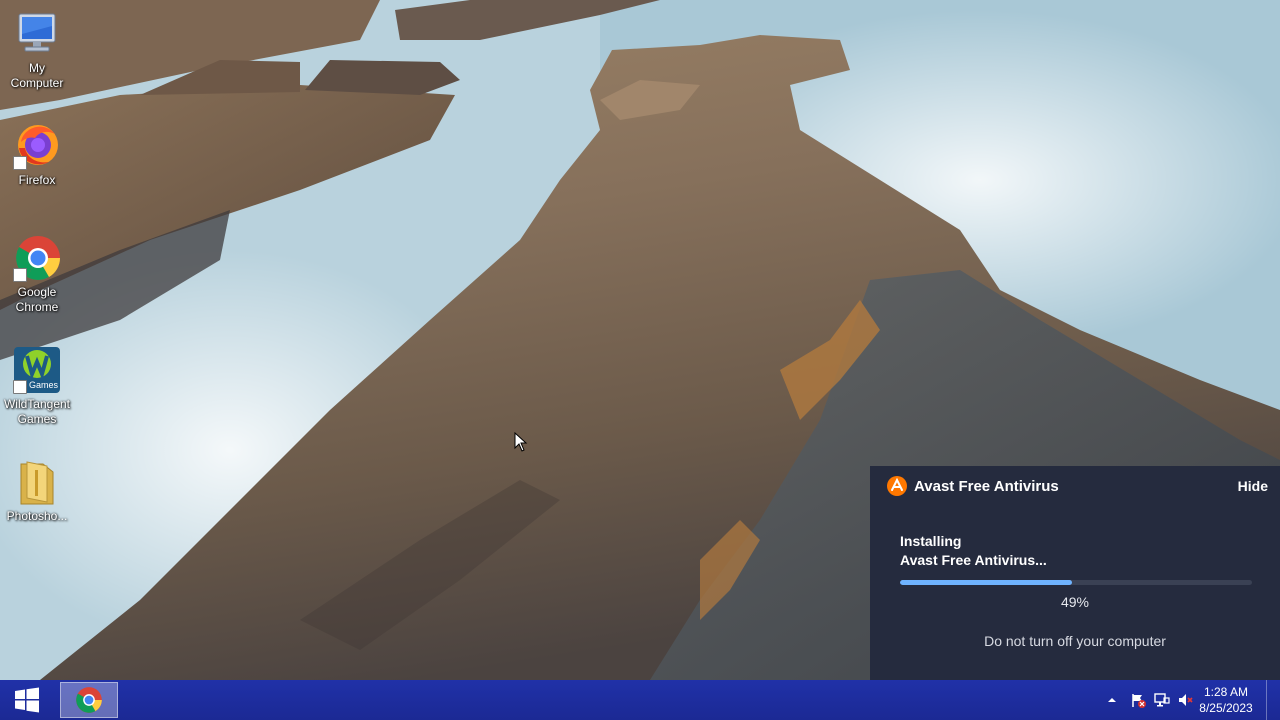 The height and width of the screenshot is (720, 1280). I want to click on taskbar-chrome-button, so click(89, 700).